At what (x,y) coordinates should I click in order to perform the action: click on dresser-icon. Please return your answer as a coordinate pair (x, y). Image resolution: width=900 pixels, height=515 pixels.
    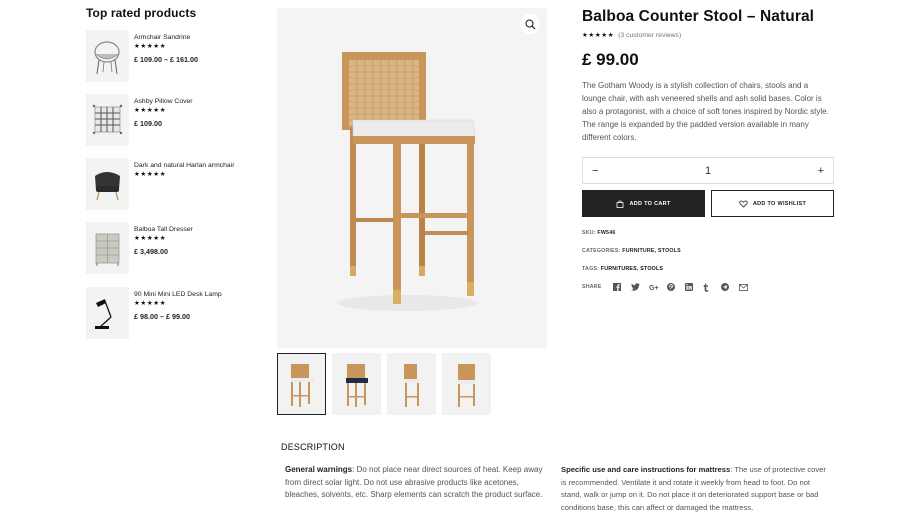
    Looking at the image, I should click on (107, 248).